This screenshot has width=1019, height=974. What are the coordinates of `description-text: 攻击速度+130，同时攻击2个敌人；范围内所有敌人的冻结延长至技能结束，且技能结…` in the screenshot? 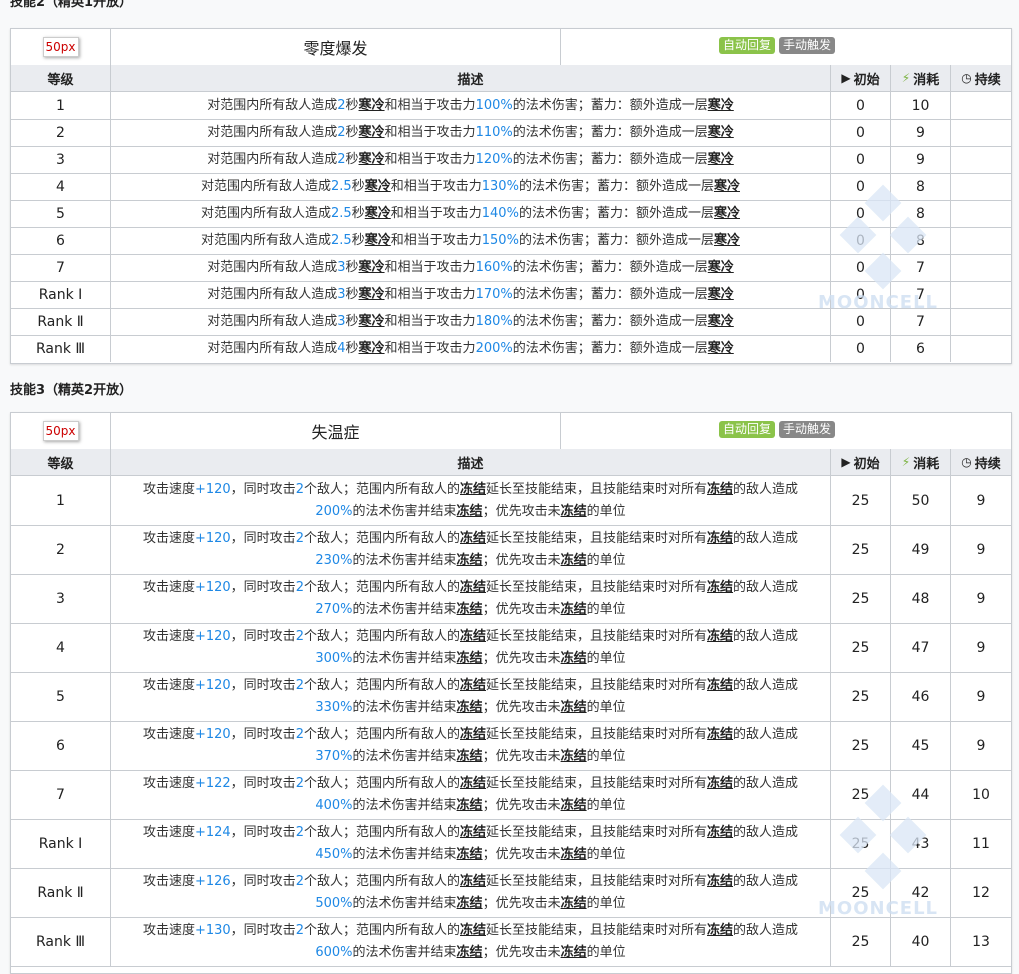 It's located at (470, 942).